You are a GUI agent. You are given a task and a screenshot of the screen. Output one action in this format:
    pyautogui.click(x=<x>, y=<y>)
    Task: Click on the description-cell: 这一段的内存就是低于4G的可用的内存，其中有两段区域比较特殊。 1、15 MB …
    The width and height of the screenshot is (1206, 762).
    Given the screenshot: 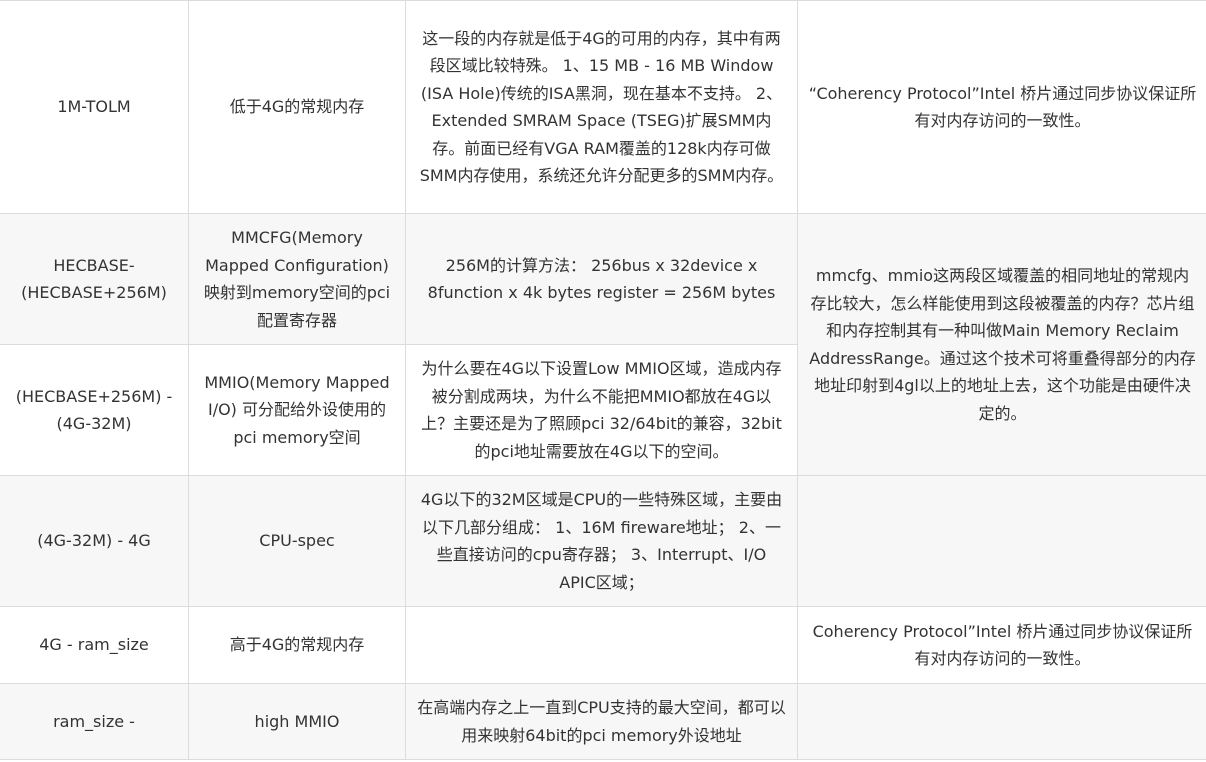 What is the action you would take?
    pyautogui.click(x=601, y=107)
    